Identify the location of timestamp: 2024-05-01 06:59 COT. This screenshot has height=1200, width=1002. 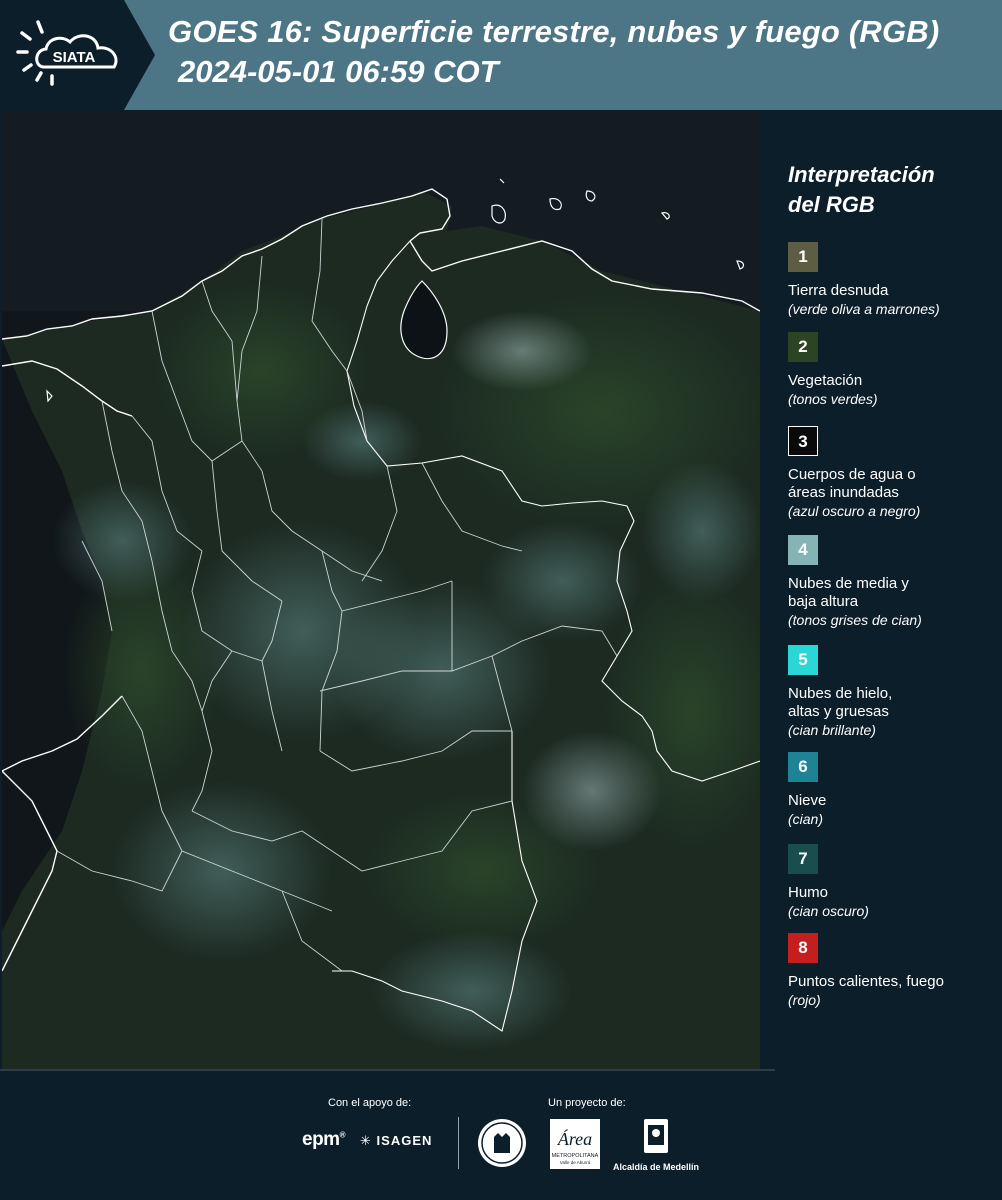
(338, 71).